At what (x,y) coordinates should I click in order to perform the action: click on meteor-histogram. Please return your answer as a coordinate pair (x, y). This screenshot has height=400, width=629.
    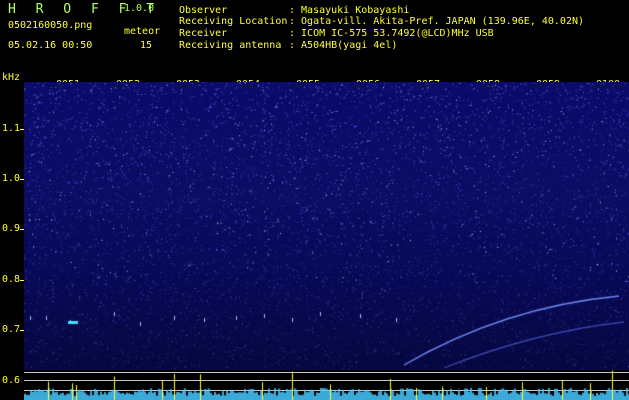
    Looking at the image, I should click on (326, 380).